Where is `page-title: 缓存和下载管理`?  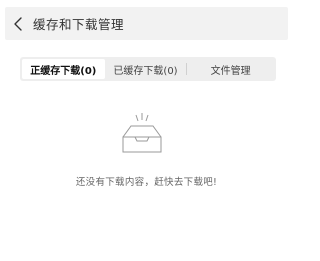
page-title: 缓存和下载管理 is located at coordinates (79, 24).